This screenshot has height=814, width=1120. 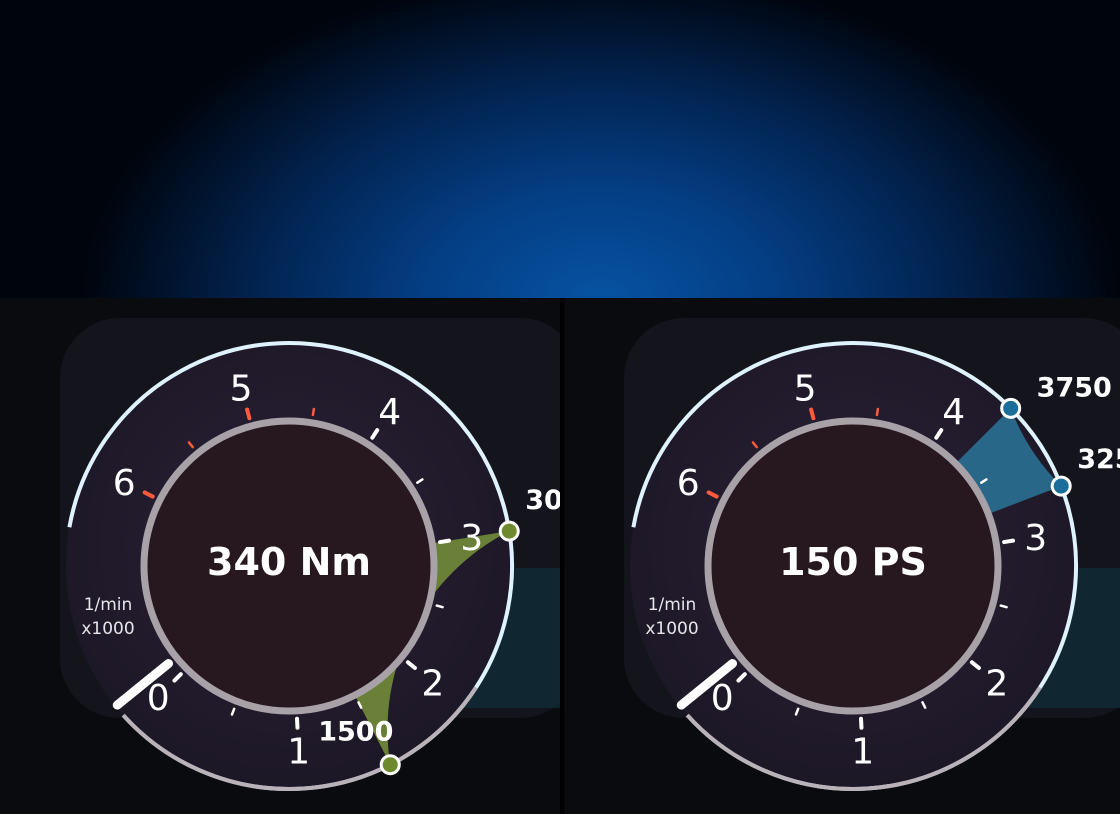 I want to click on torque-value: 340 Nm, so click(x=289, y=562).